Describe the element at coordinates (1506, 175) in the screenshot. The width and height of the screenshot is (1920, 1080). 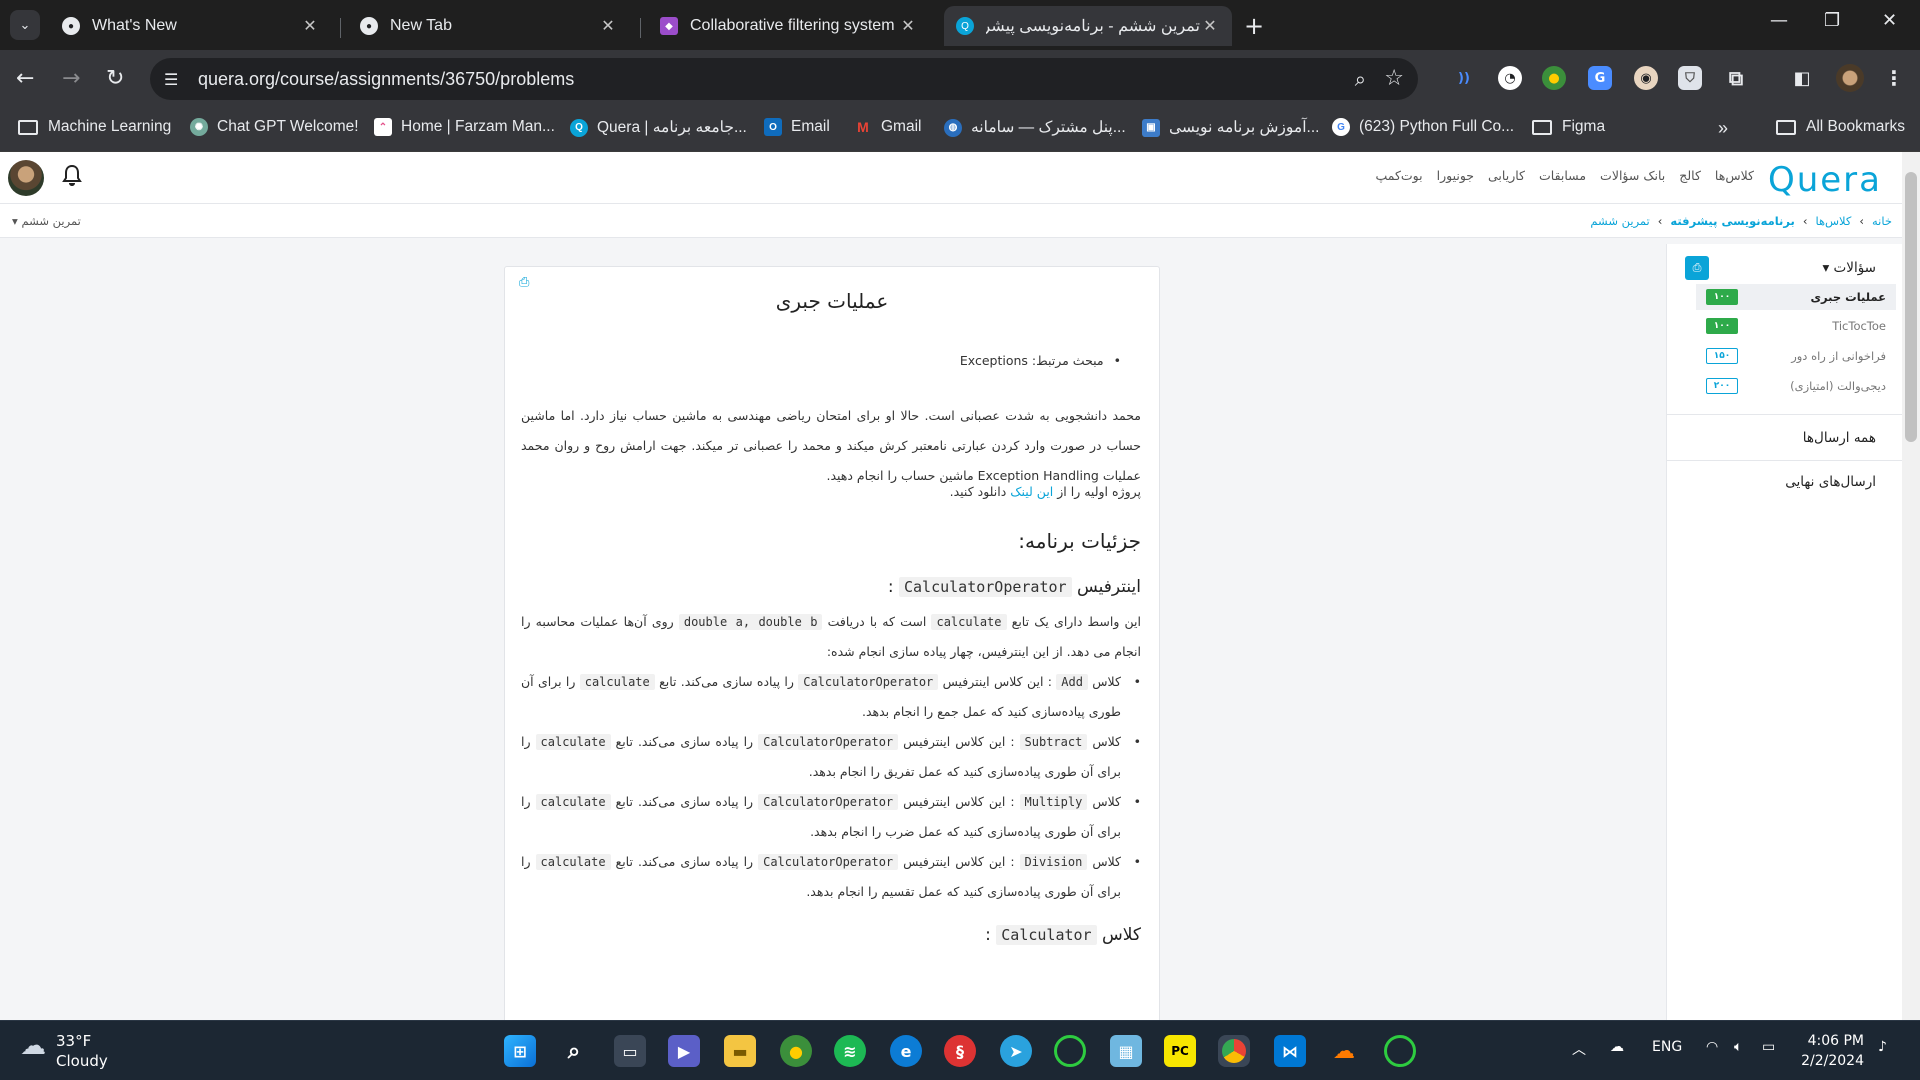
I see `nav-jobs: کاریابی` at that location.